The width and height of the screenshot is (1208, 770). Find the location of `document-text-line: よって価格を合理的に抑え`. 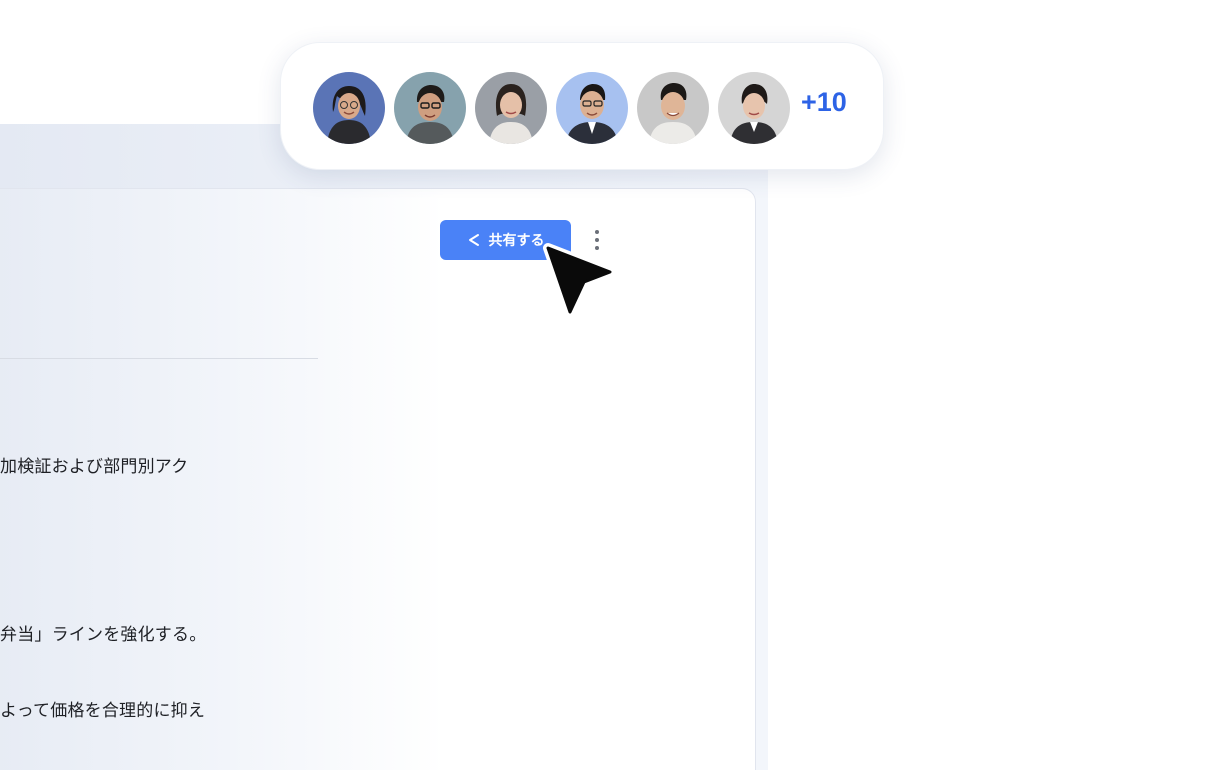

document-text-line: よって価格を合理的に抑え is located at coordinates (103, 711).